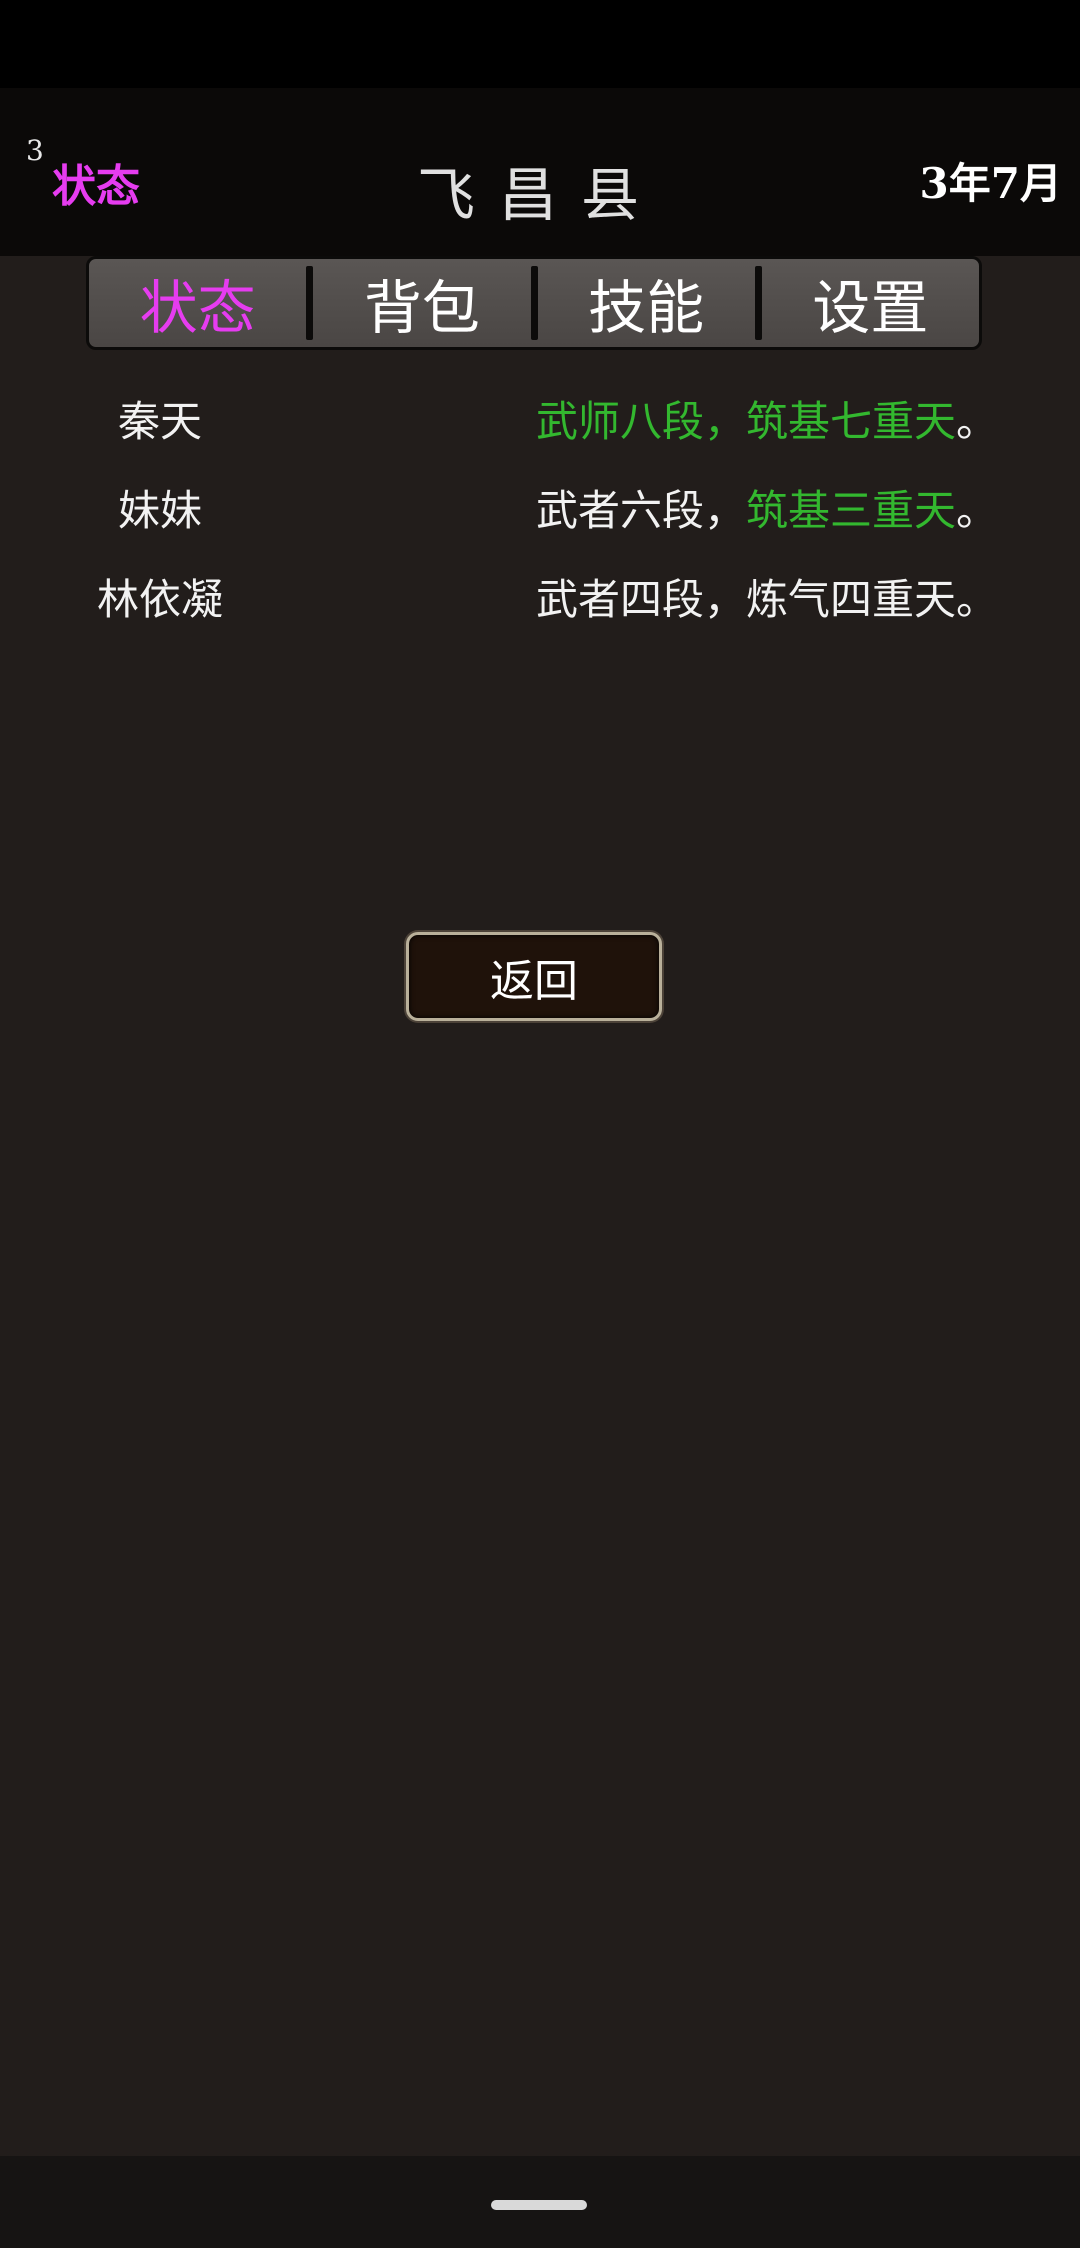  I want to click on tab-inventory: 背包, so click(421, 303).